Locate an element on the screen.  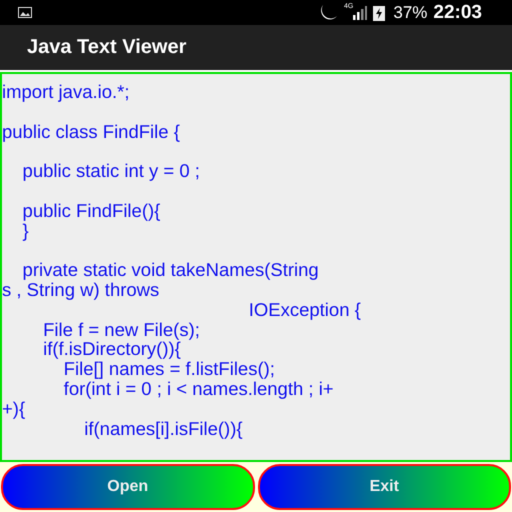
code-line: public FindFile(){ is located at coordinates (92, 210).